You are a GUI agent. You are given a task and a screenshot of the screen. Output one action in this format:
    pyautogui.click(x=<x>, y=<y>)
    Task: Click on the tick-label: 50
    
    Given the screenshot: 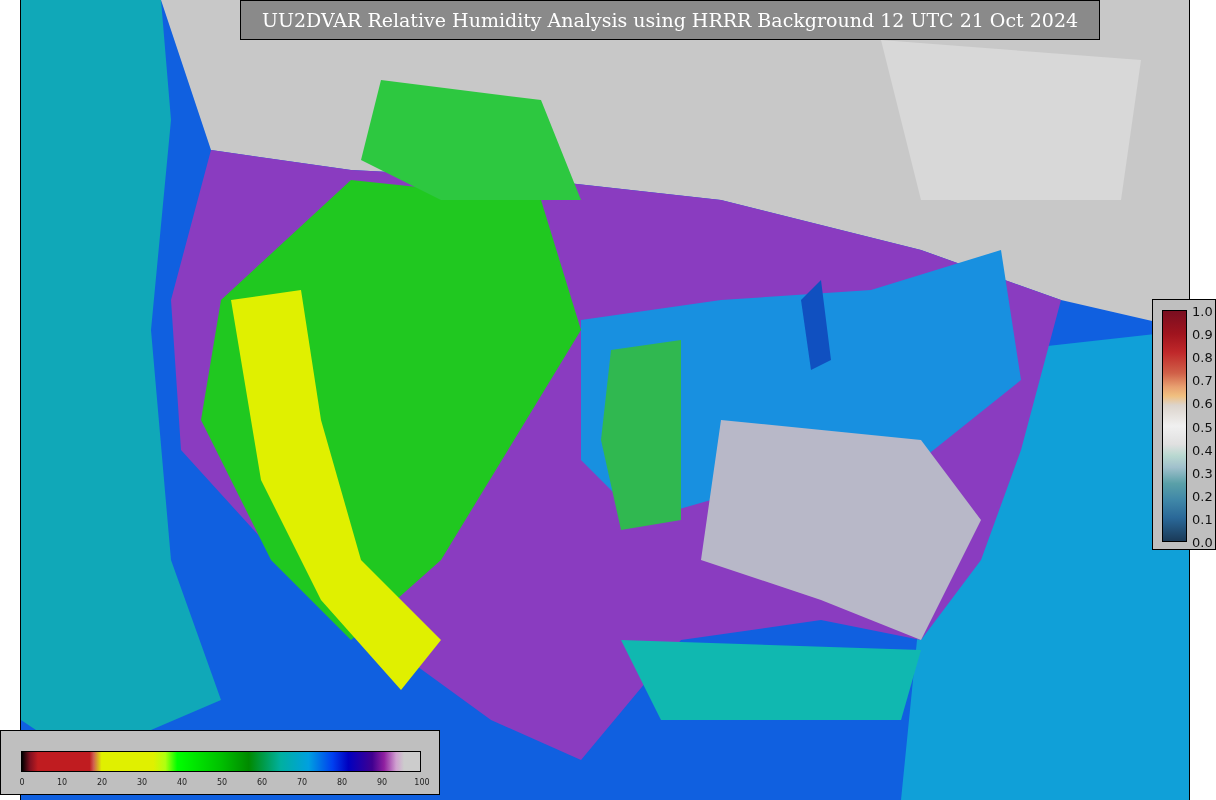 What is the action you would take?
    pyautogui.click(x=222, y=783)
    